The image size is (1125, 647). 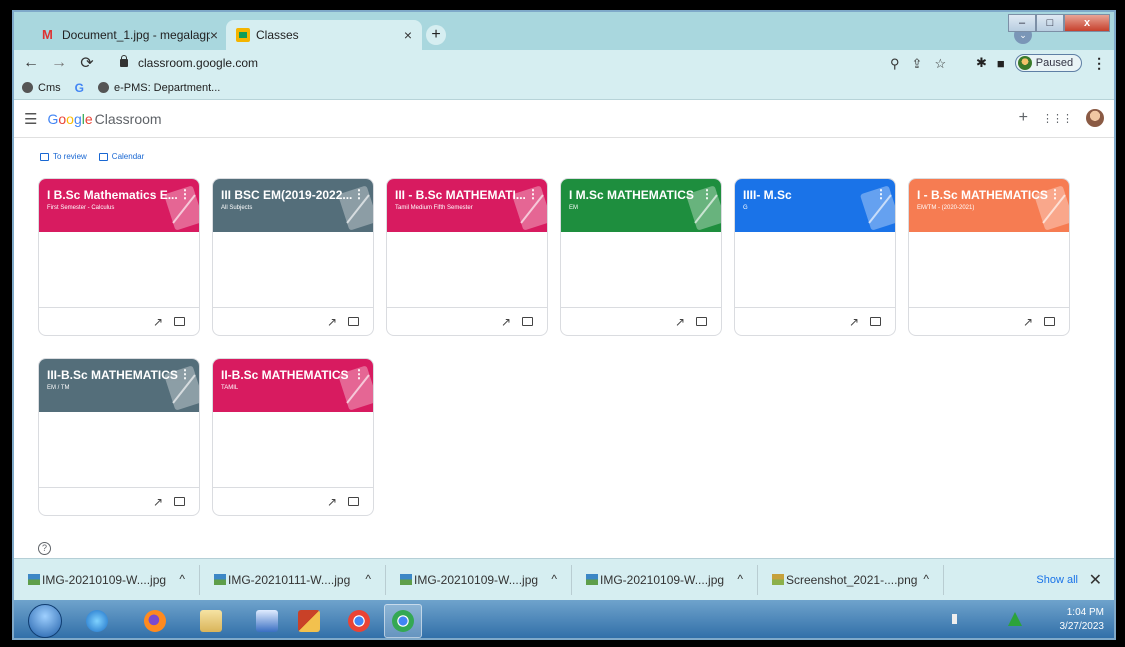 What do you see at coordinates (1082, 620) in the screenshot?
I see `system-clock: 1:04 PM 3/27/2023` at bounding box center [1082, 620].